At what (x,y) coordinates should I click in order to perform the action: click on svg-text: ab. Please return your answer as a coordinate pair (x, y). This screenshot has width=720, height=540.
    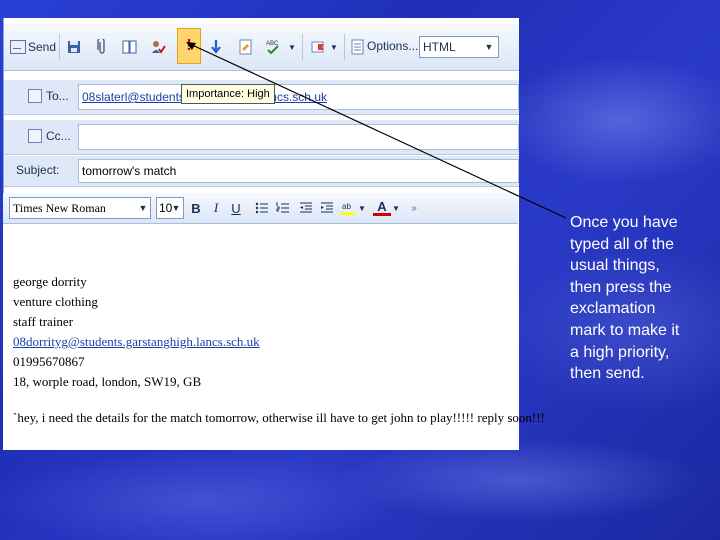
    Looking at the image, I should click on (346, 206).